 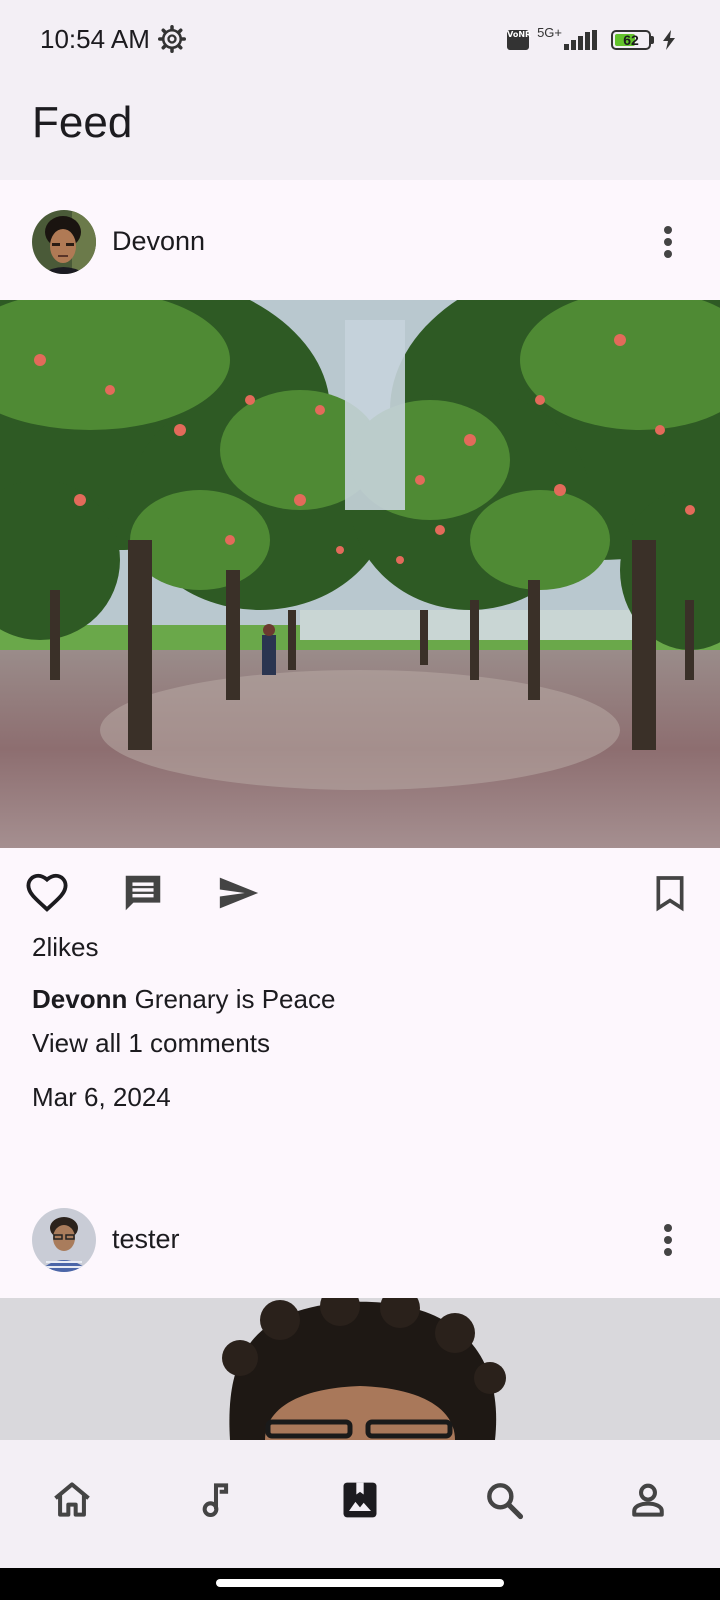 I want to click on music-note-icon, so click(x=216, y=1500).